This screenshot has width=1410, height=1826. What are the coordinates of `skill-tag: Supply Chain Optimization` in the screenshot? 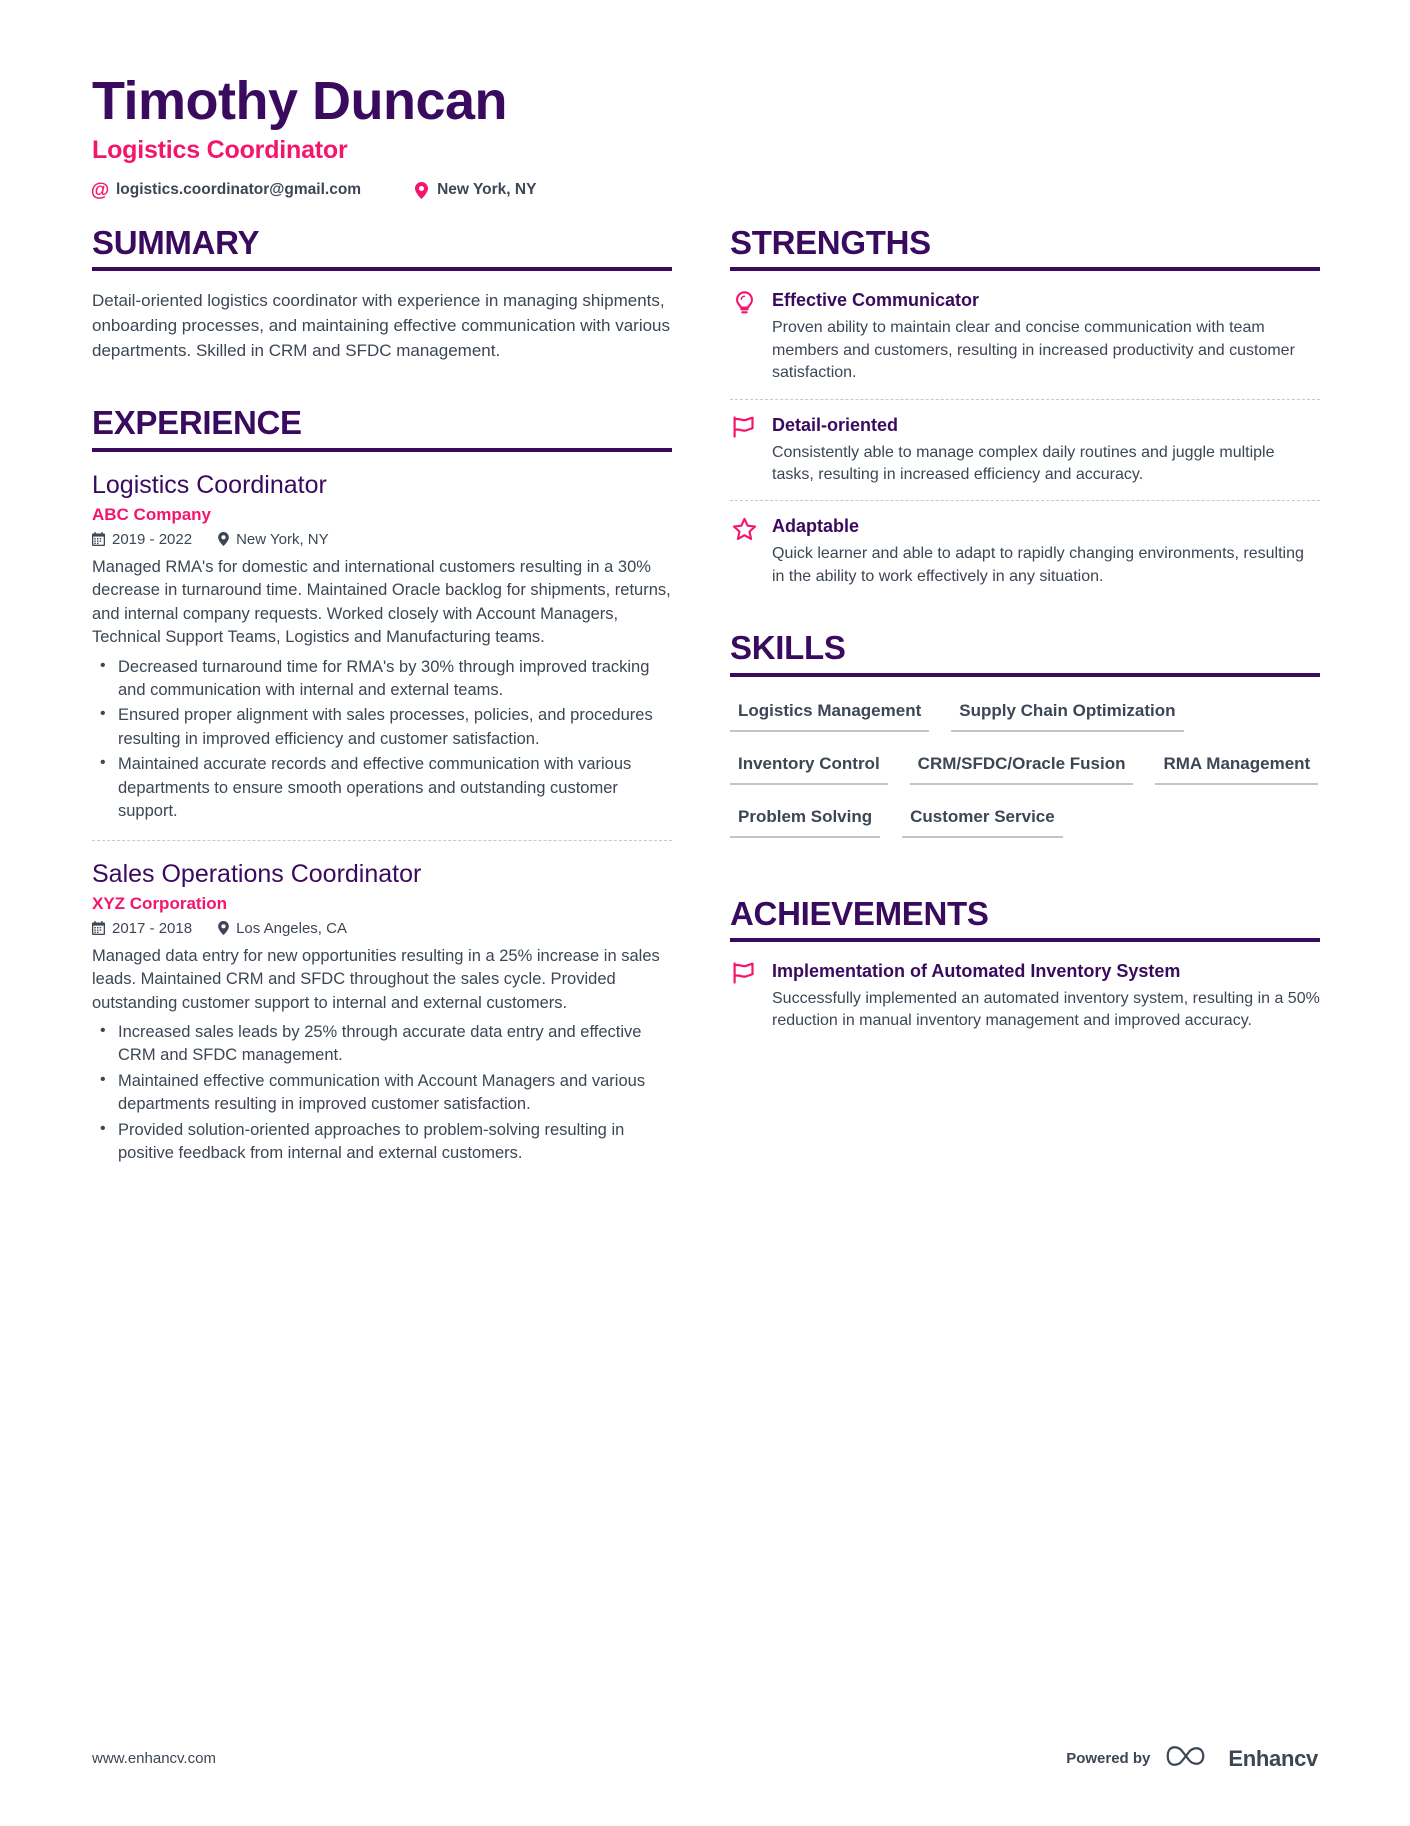 It's located at (1067, 713).